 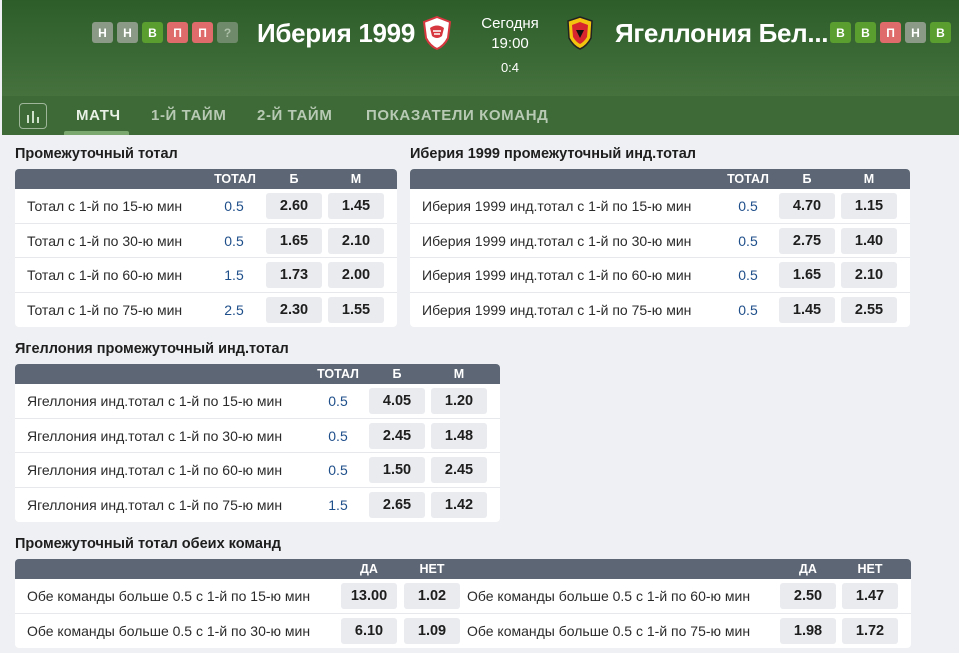 I want to click on col-under: М, so click(x=356, y=179).